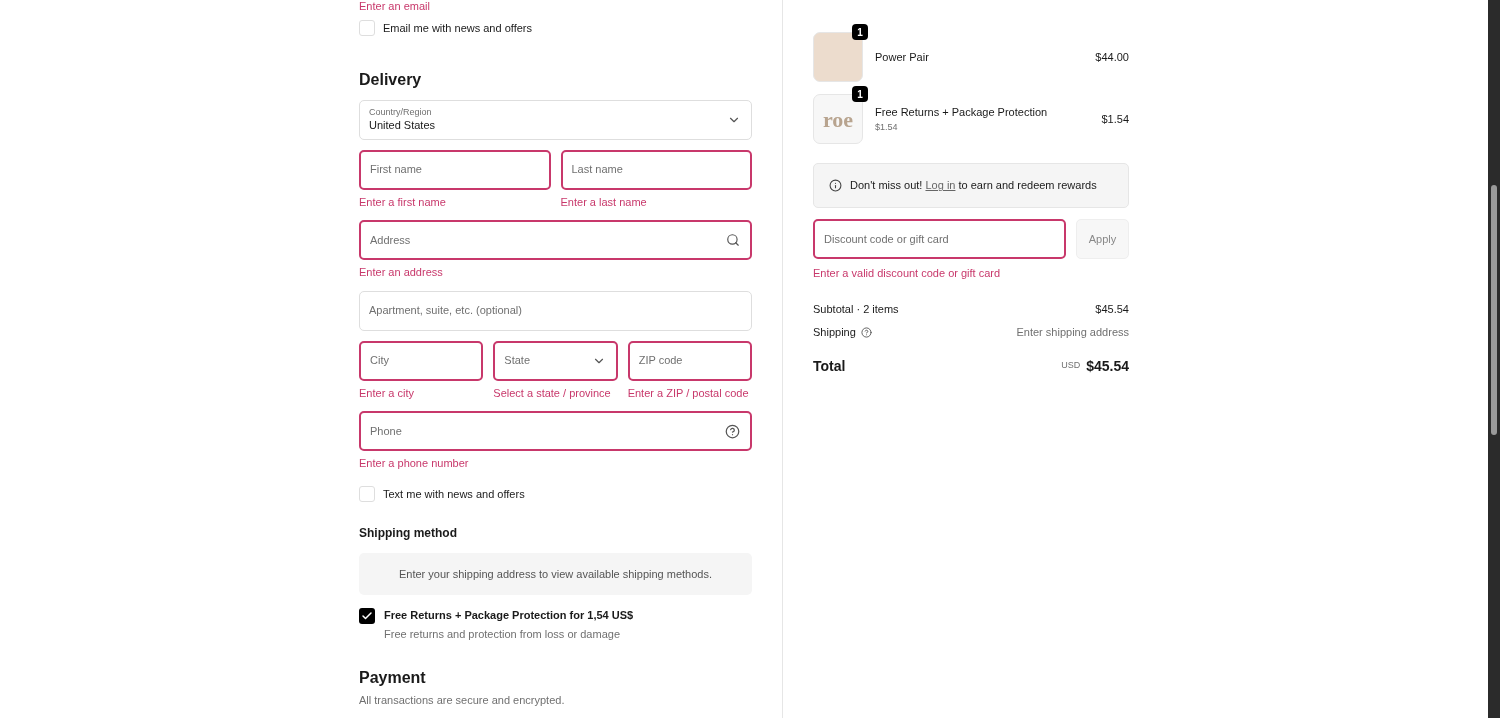  Describe the element at coordinates (462, 700) in the screenshot. I see `section-subtitle: All transactions are secure and encrypted.` at that location.